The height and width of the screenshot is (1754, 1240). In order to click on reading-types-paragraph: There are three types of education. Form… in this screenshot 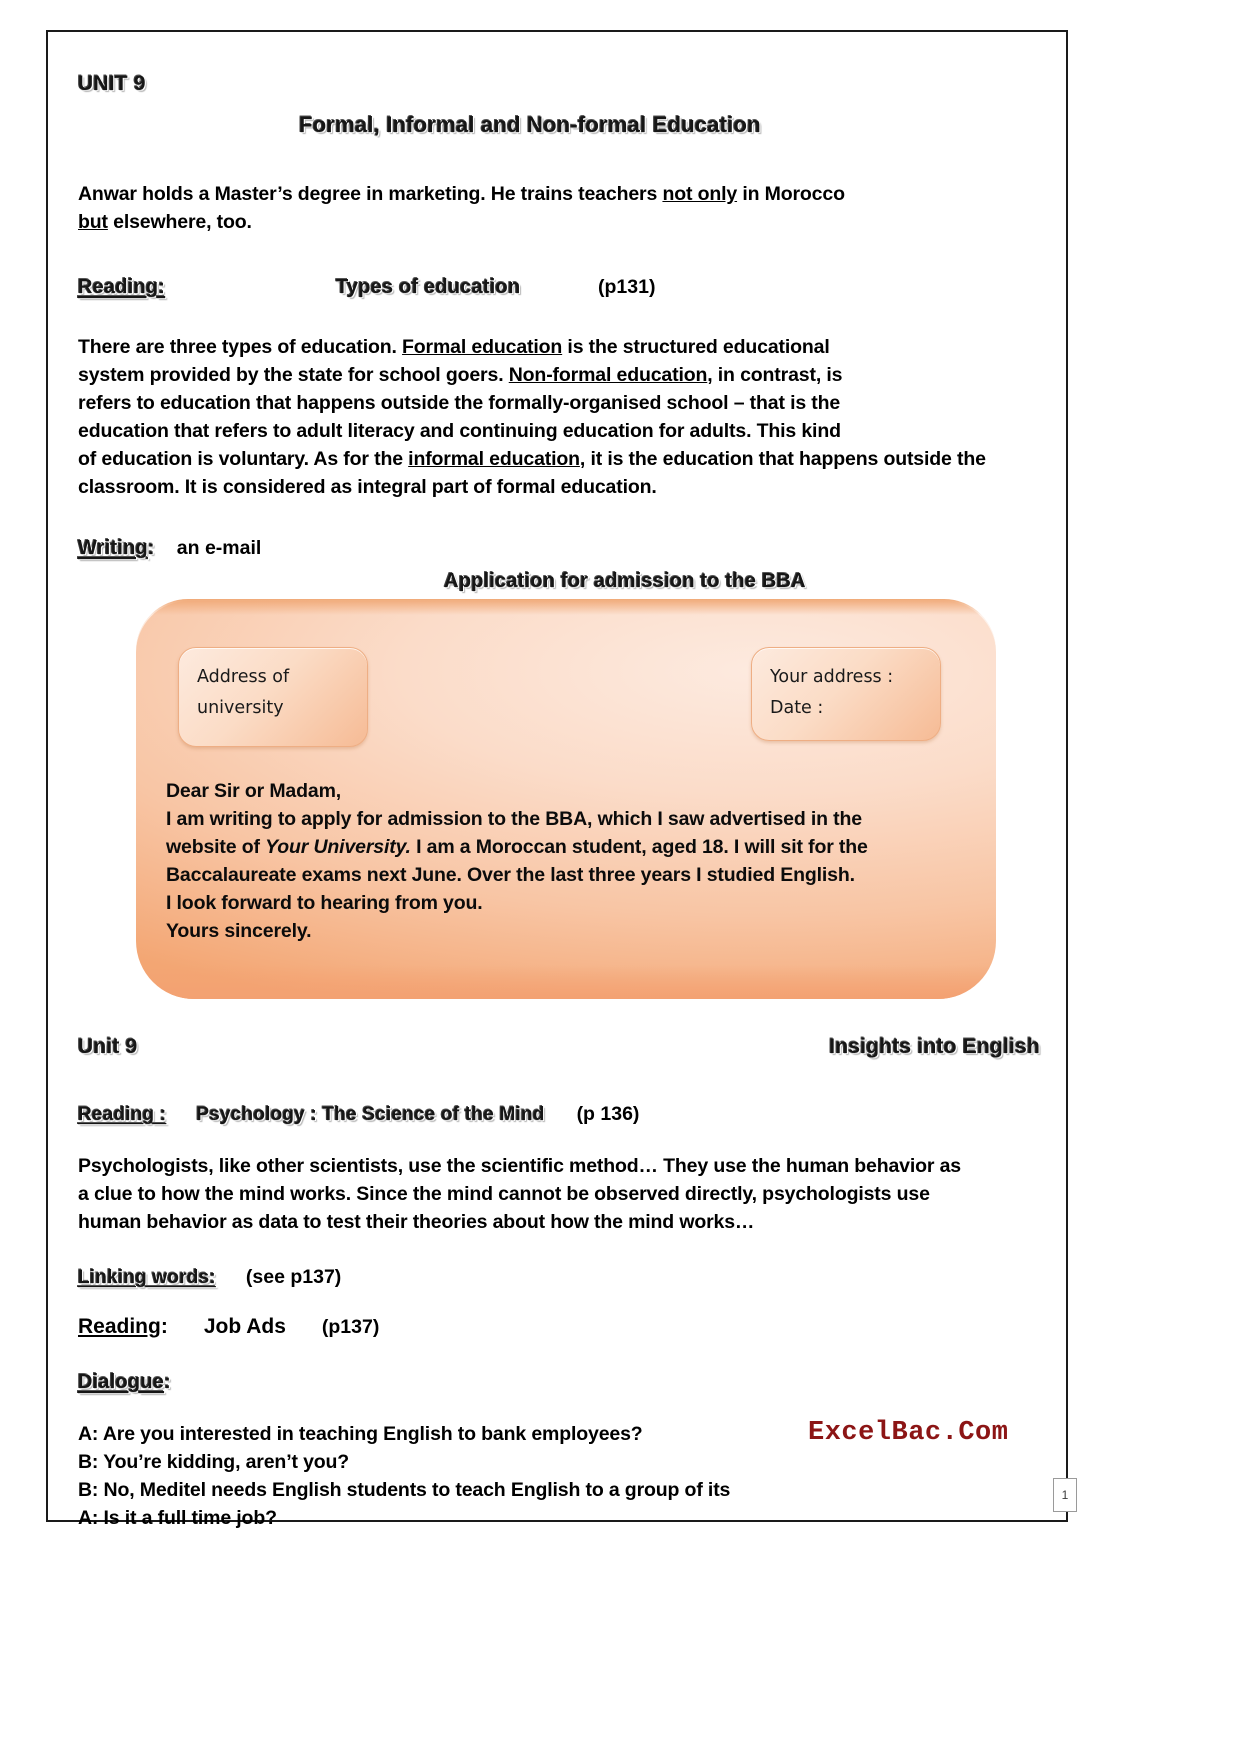, I will do `click(559, 417)`.